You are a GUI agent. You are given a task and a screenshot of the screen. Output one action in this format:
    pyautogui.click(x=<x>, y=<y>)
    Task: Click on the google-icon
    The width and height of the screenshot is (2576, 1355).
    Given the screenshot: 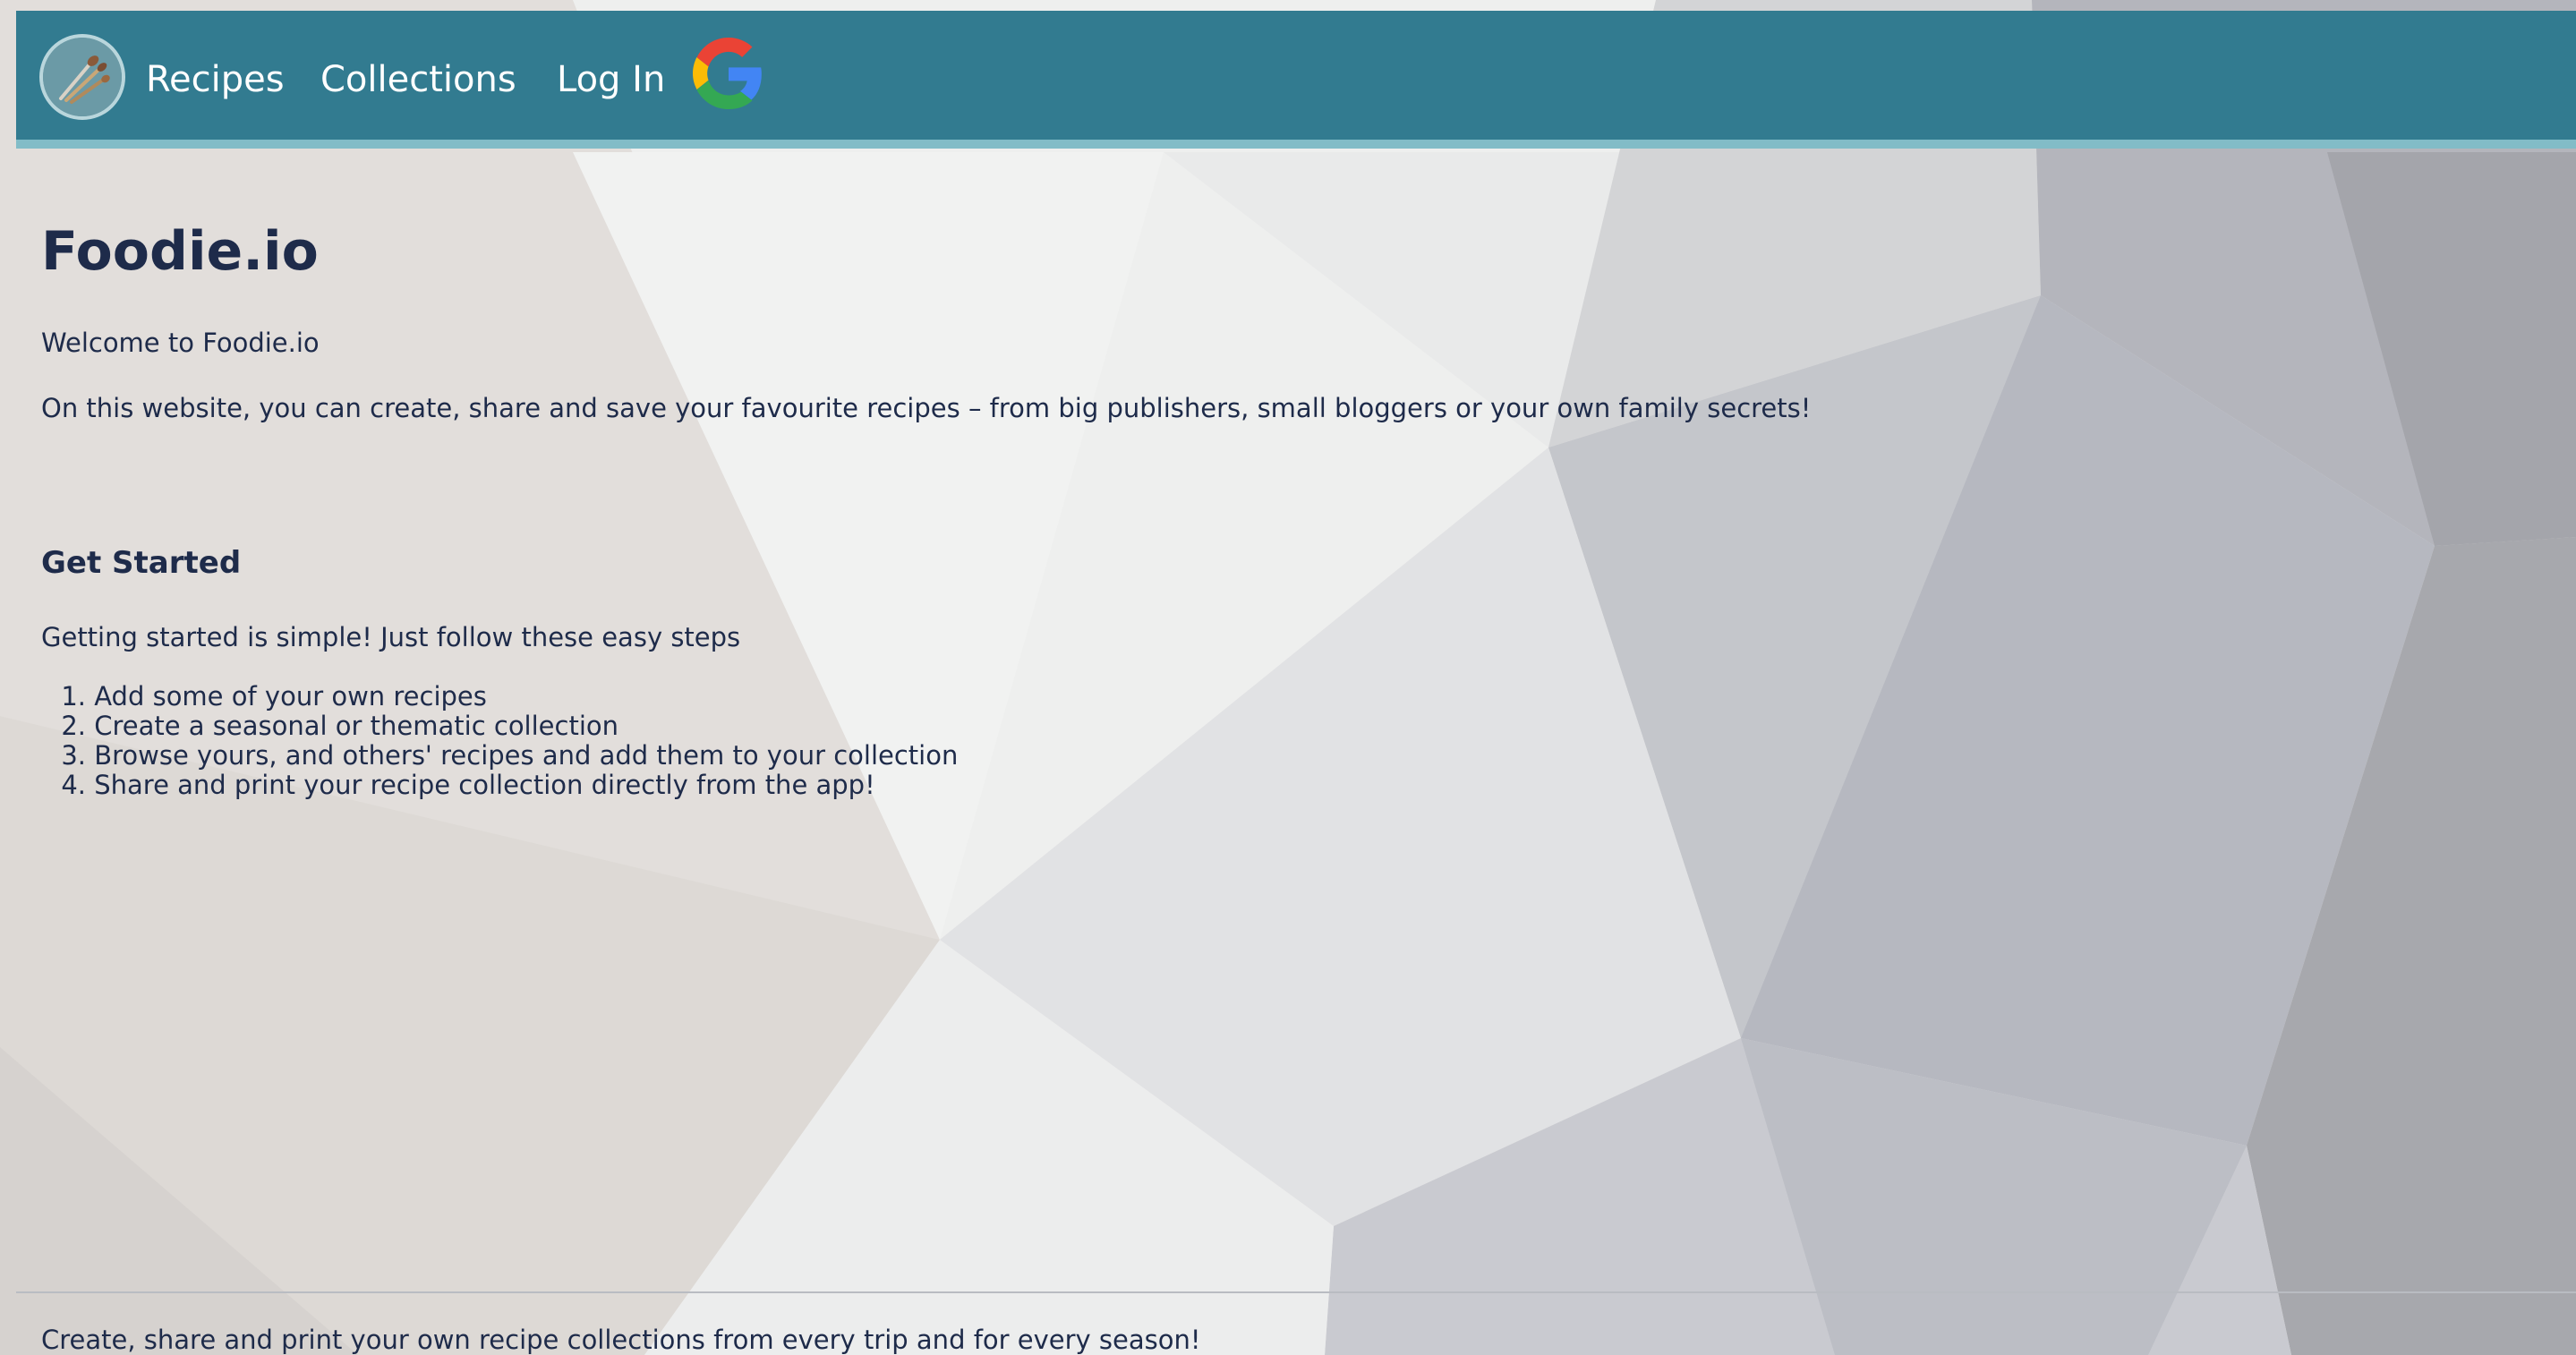 What is the action you would take?
    pyautogui.click(x=728, y=73)
    